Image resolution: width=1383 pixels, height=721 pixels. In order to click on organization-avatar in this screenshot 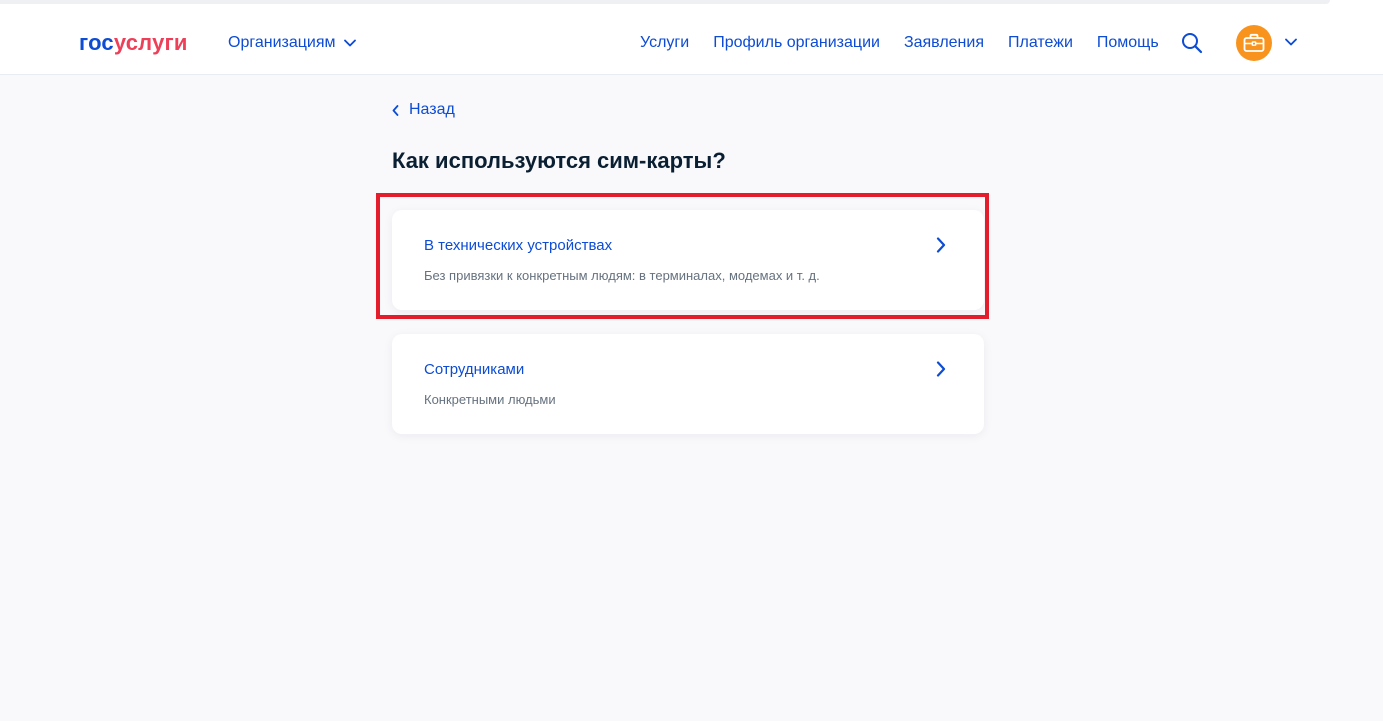, I will do `click(1254, 43)`.